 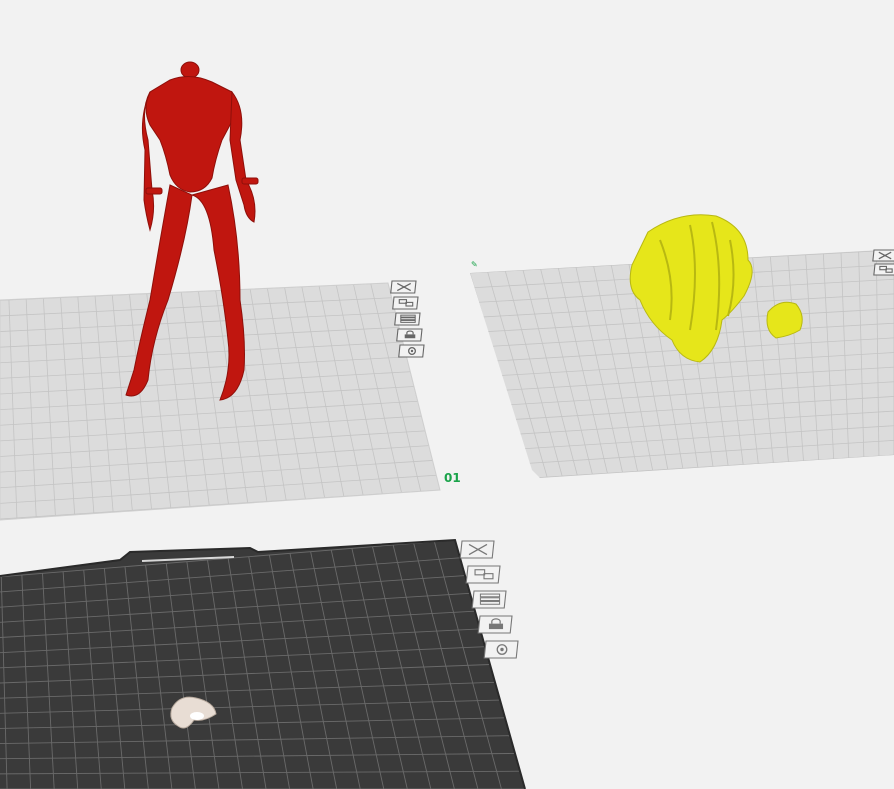 I want to click on figure-bracelet-right, so click(x=250, y=181).